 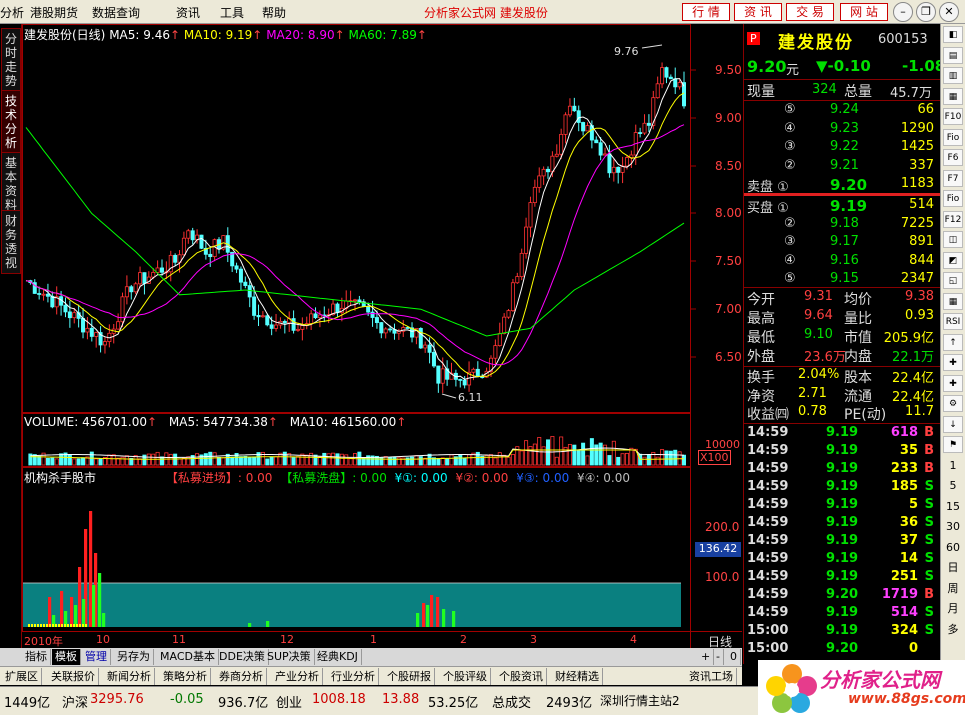 I want to click on tab-fundamentals: 基本资料, so click(x=11, y=184).